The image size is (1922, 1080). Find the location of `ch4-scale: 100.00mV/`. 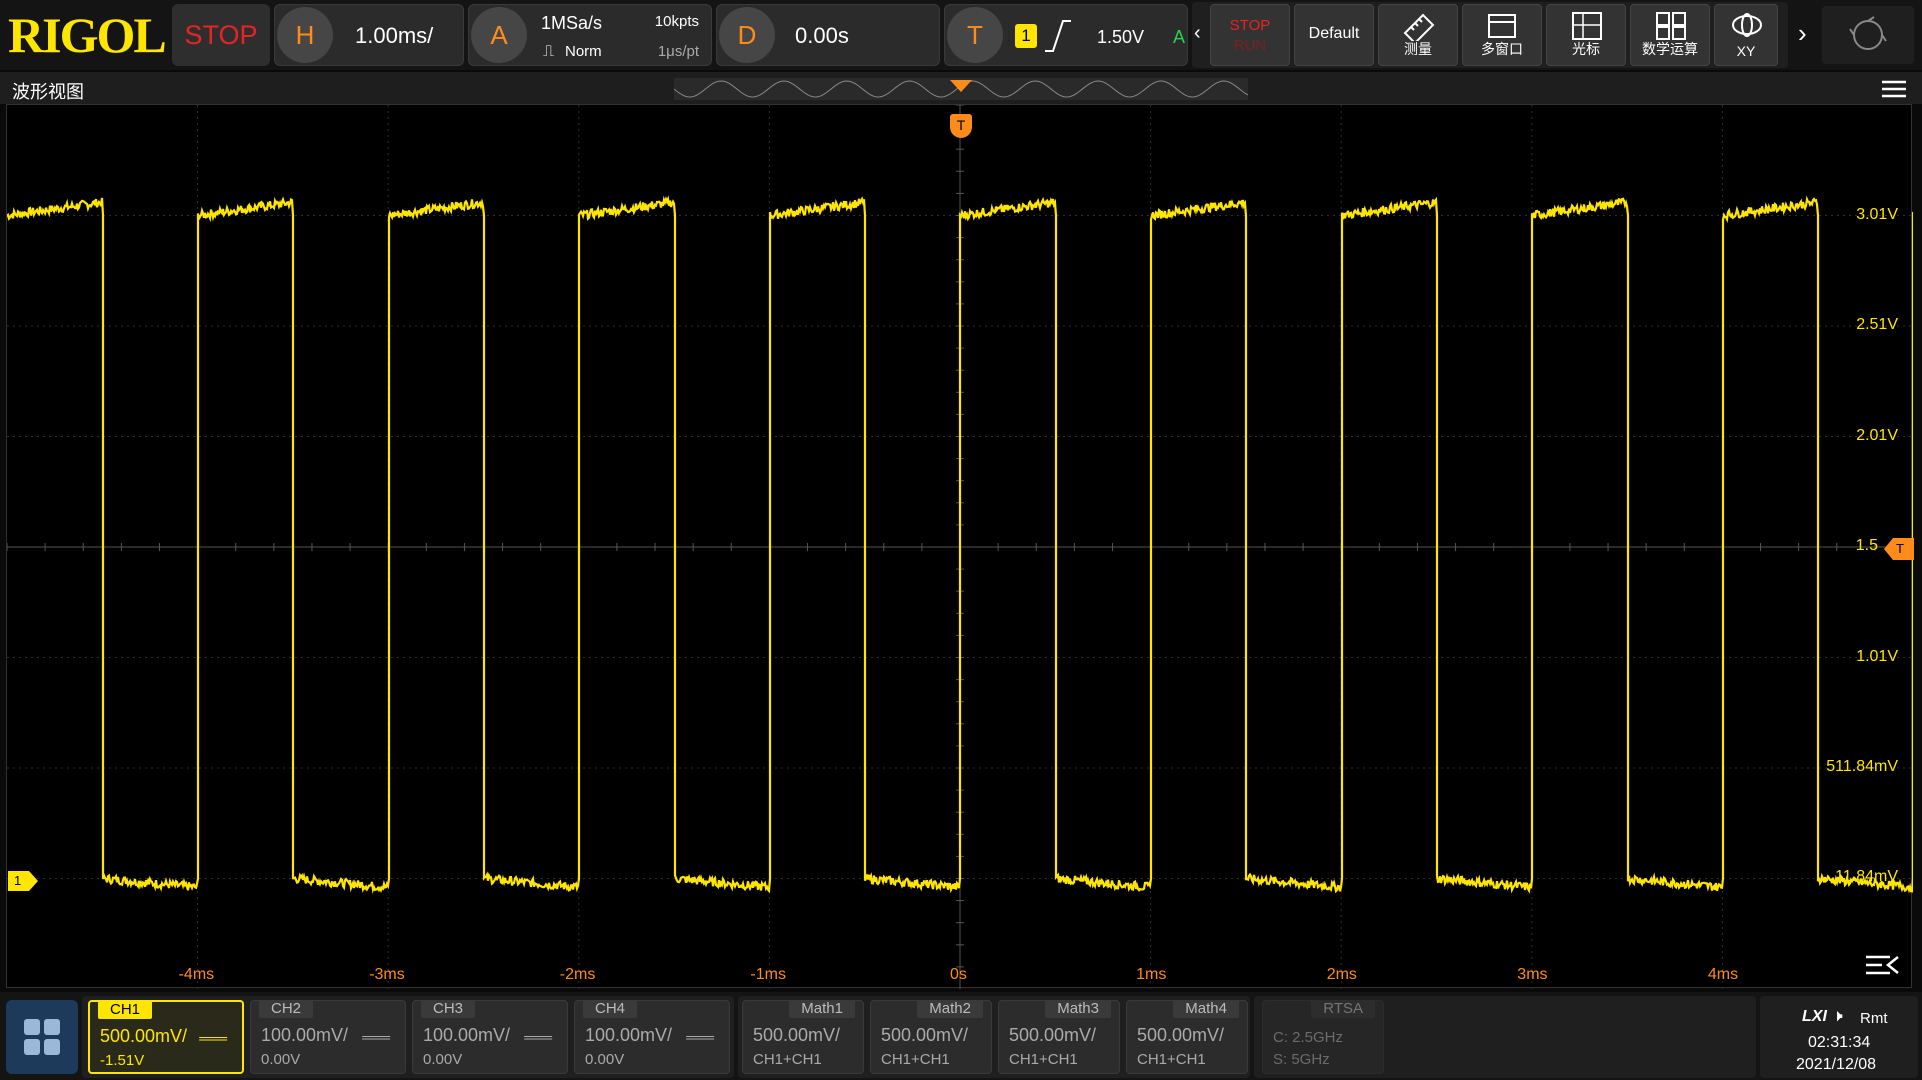

ch4-scale: 100.00mV/ is located at coordinates (629, 1035).